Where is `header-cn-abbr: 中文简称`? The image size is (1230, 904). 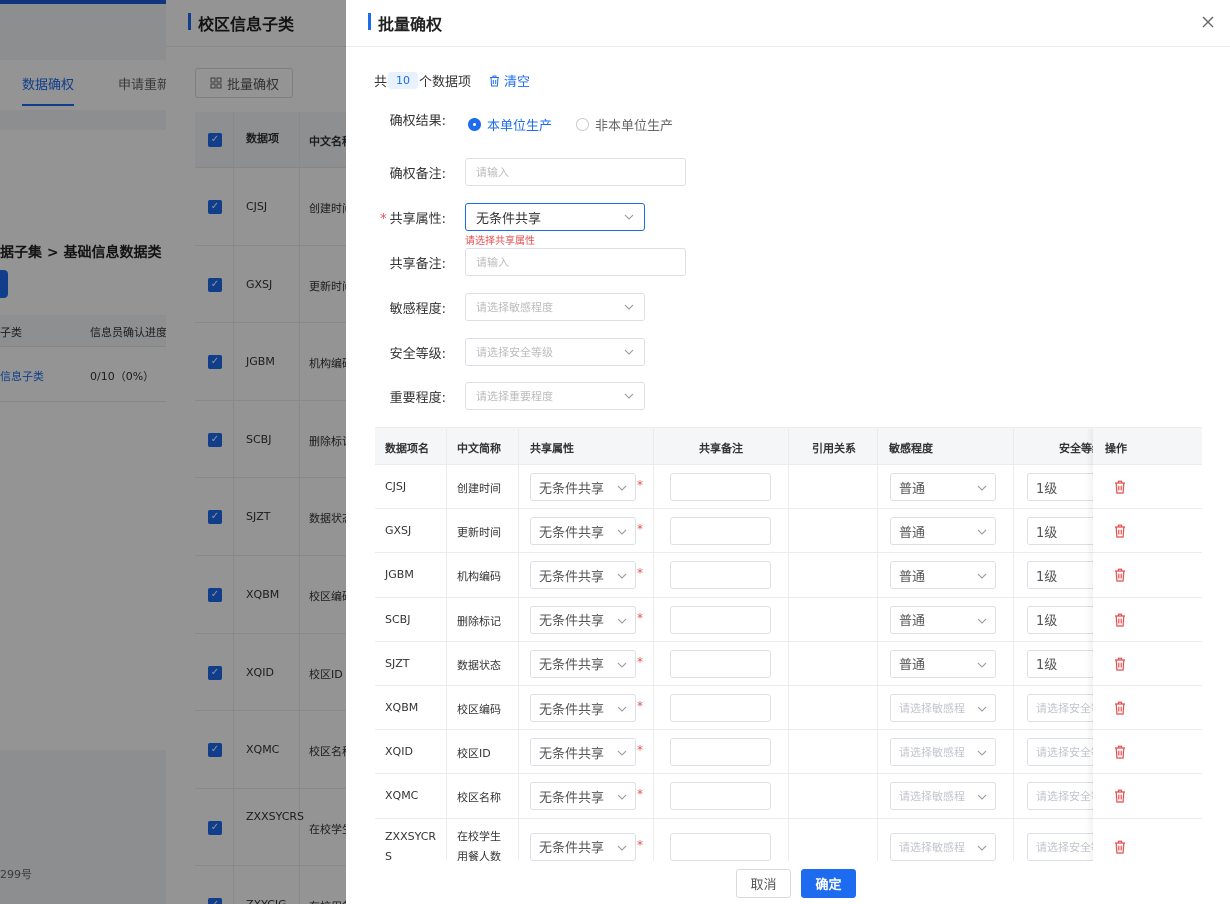 header-cn-abbr: 中文简称 is located at coordinates (479, 448).